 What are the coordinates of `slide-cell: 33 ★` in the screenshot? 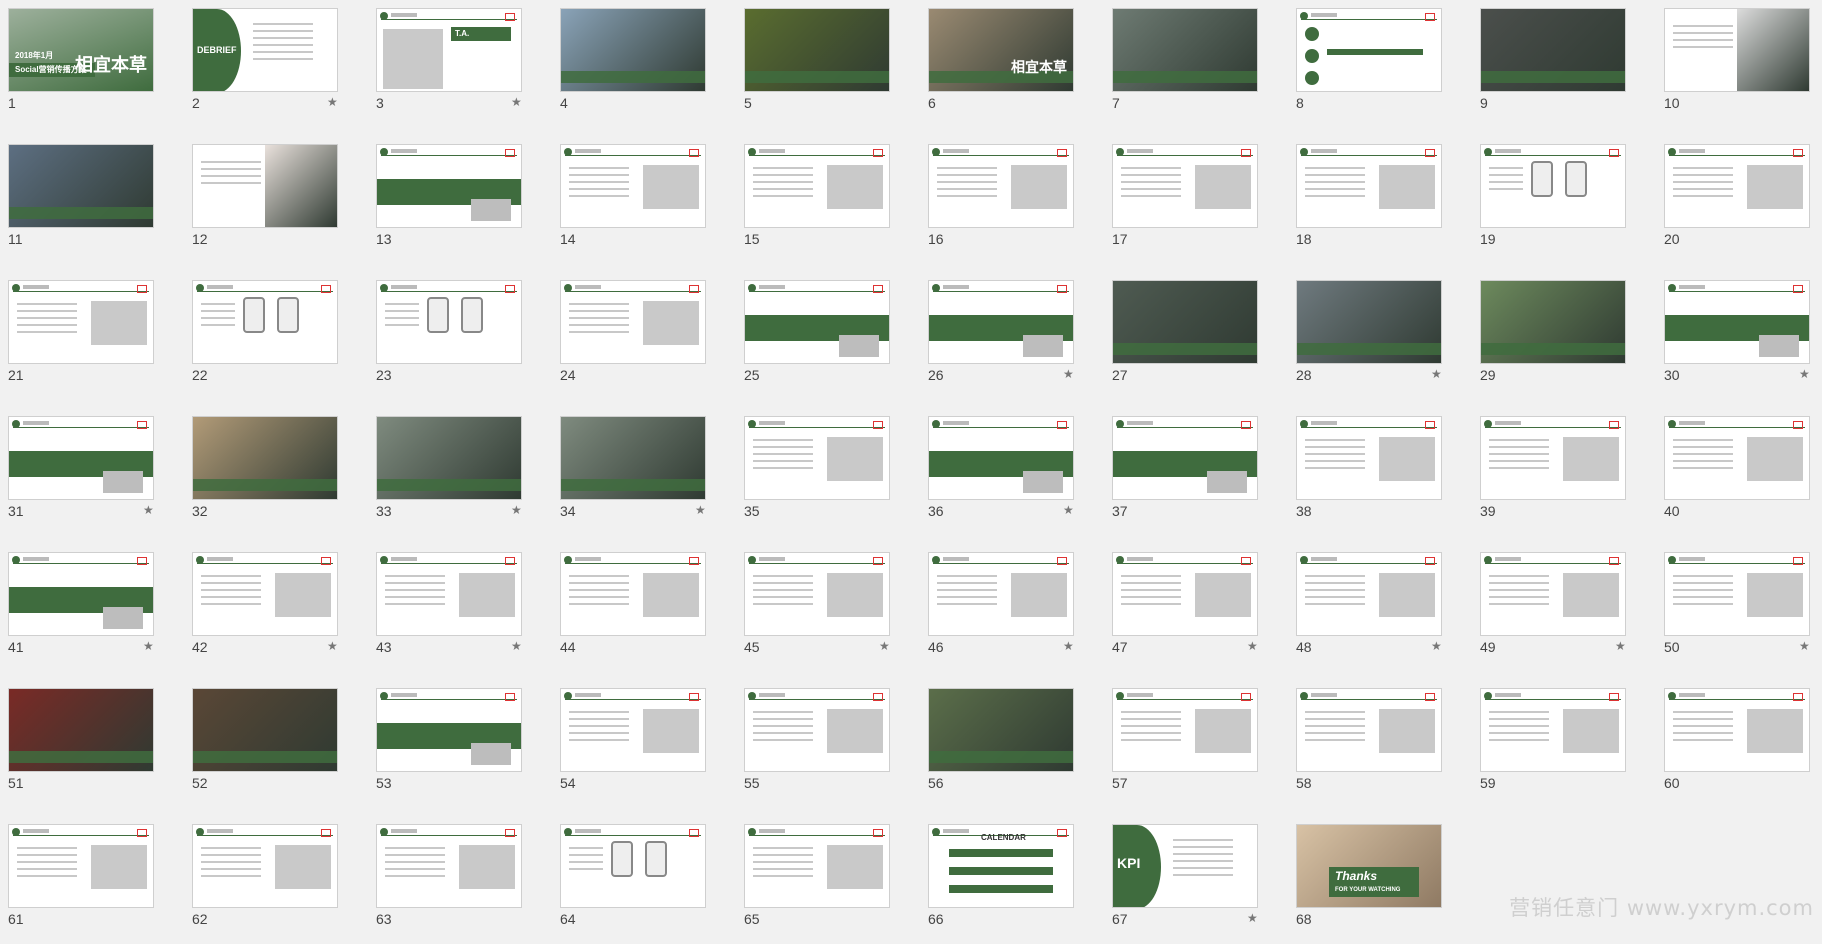 It's located at (460, 472).